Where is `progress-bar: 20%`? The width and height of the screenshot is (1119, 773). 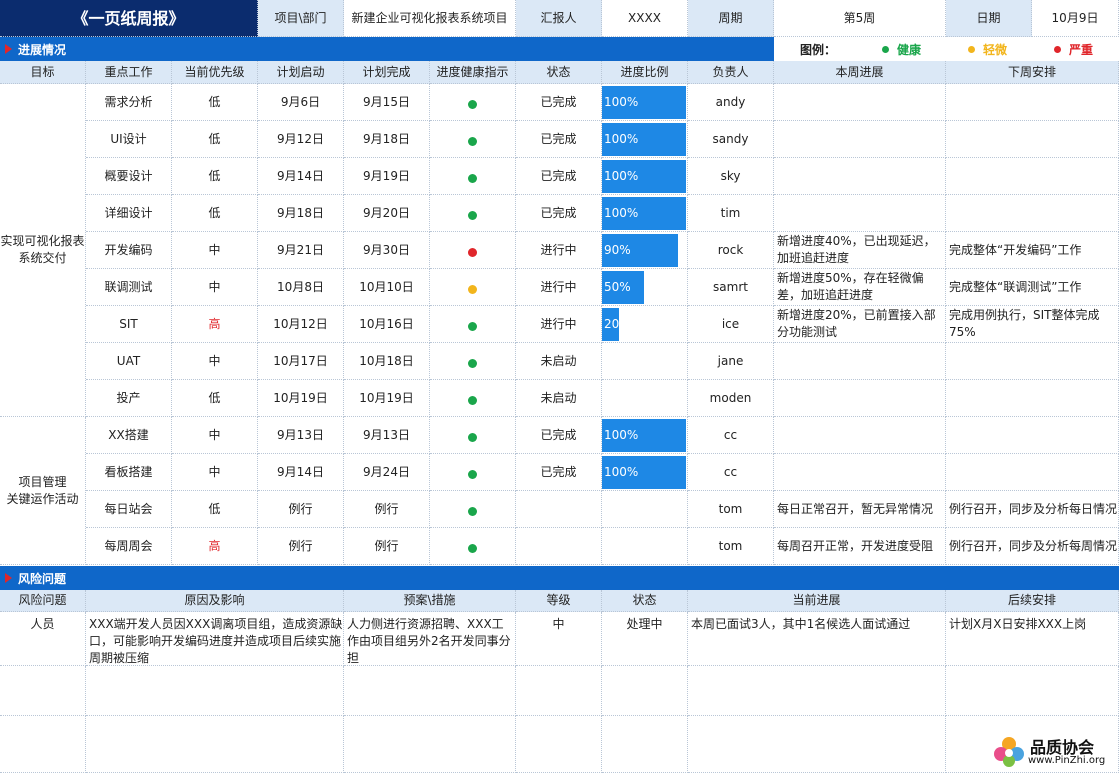 progress-bar: 20% is located at coordinates (610, 324).